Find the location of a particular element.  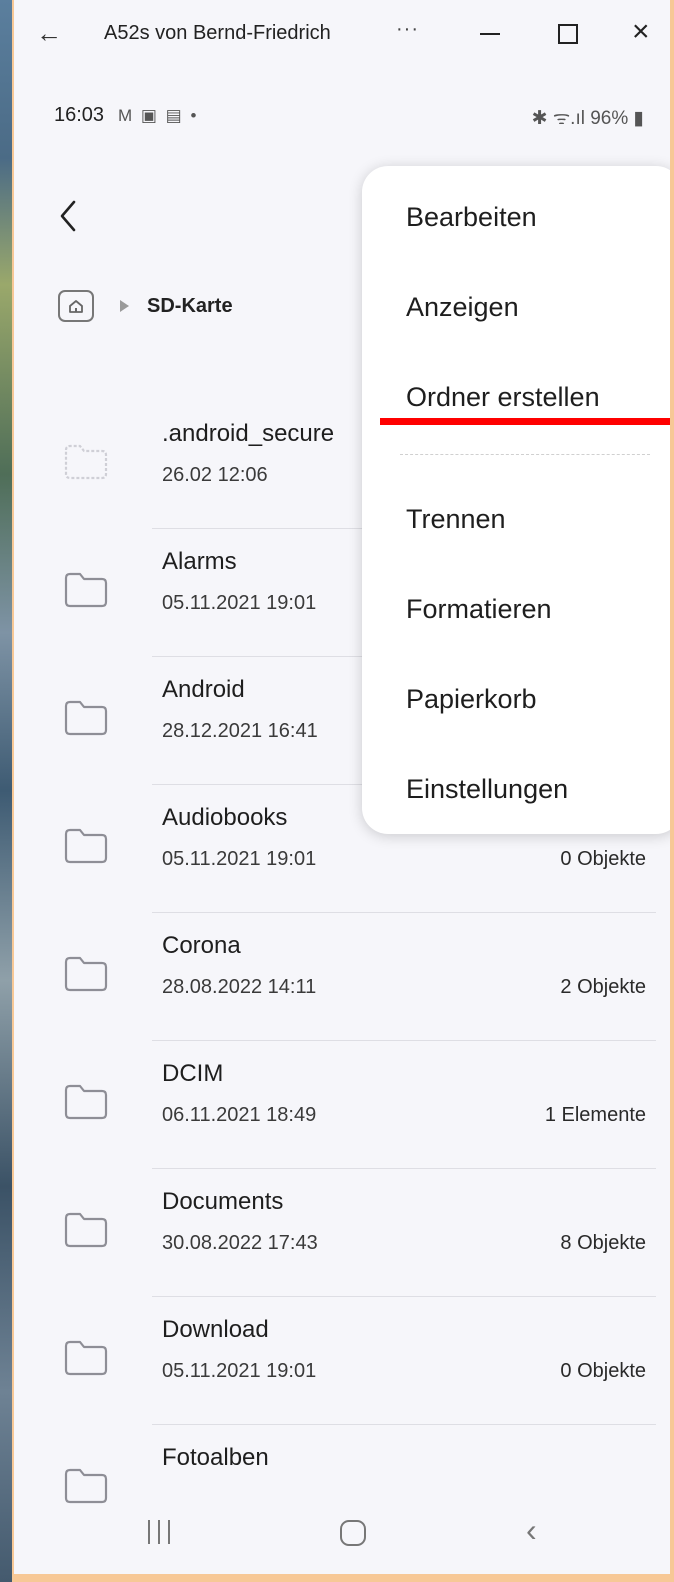

window-maximize-icon is located at coordinates (568, 34).